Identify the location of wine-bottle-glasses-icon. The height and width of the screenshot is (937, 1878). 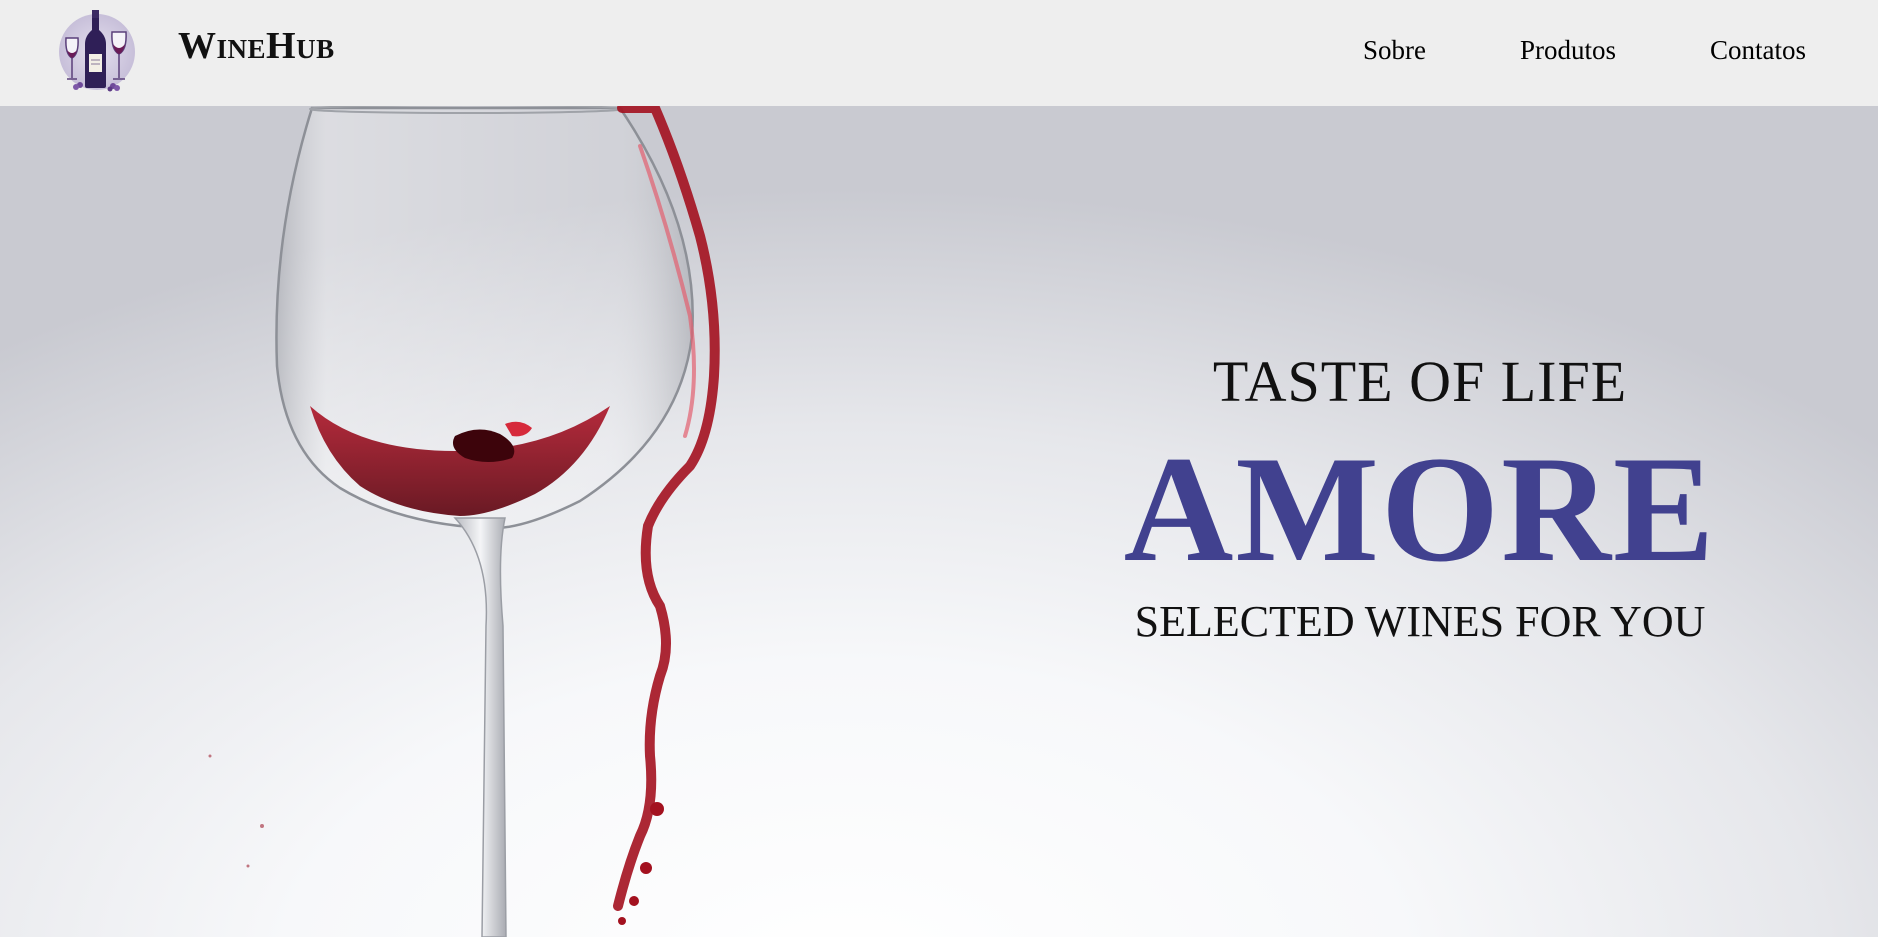
(97, 51).